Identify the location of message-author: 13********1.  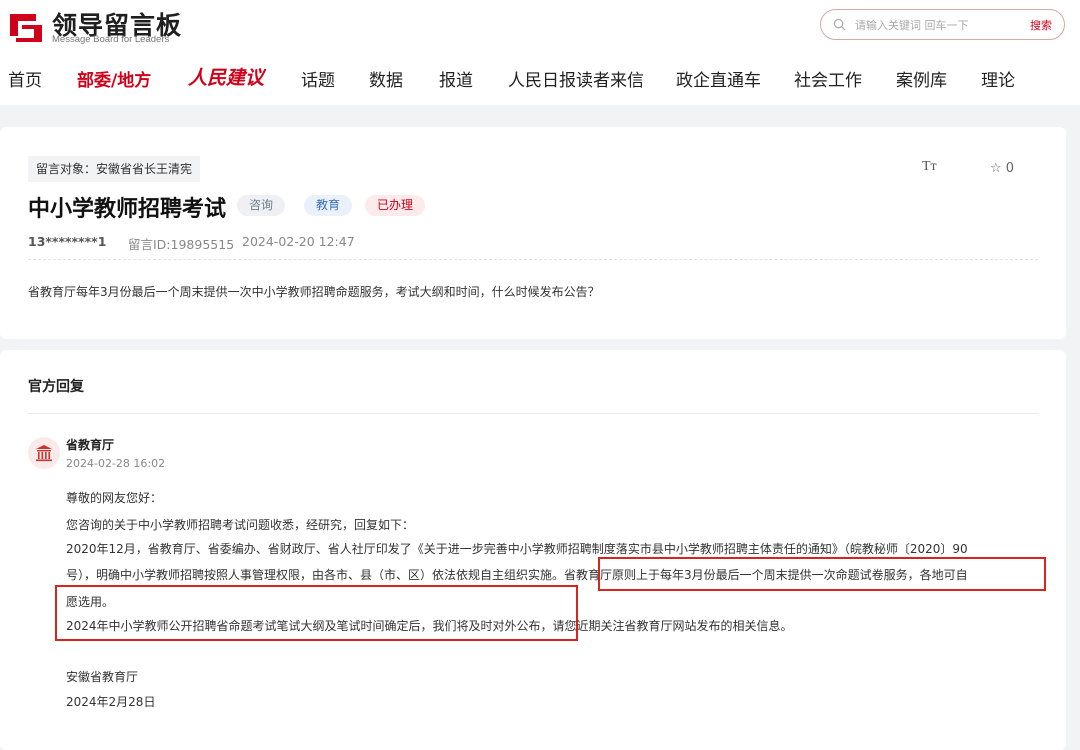
(67, 241).